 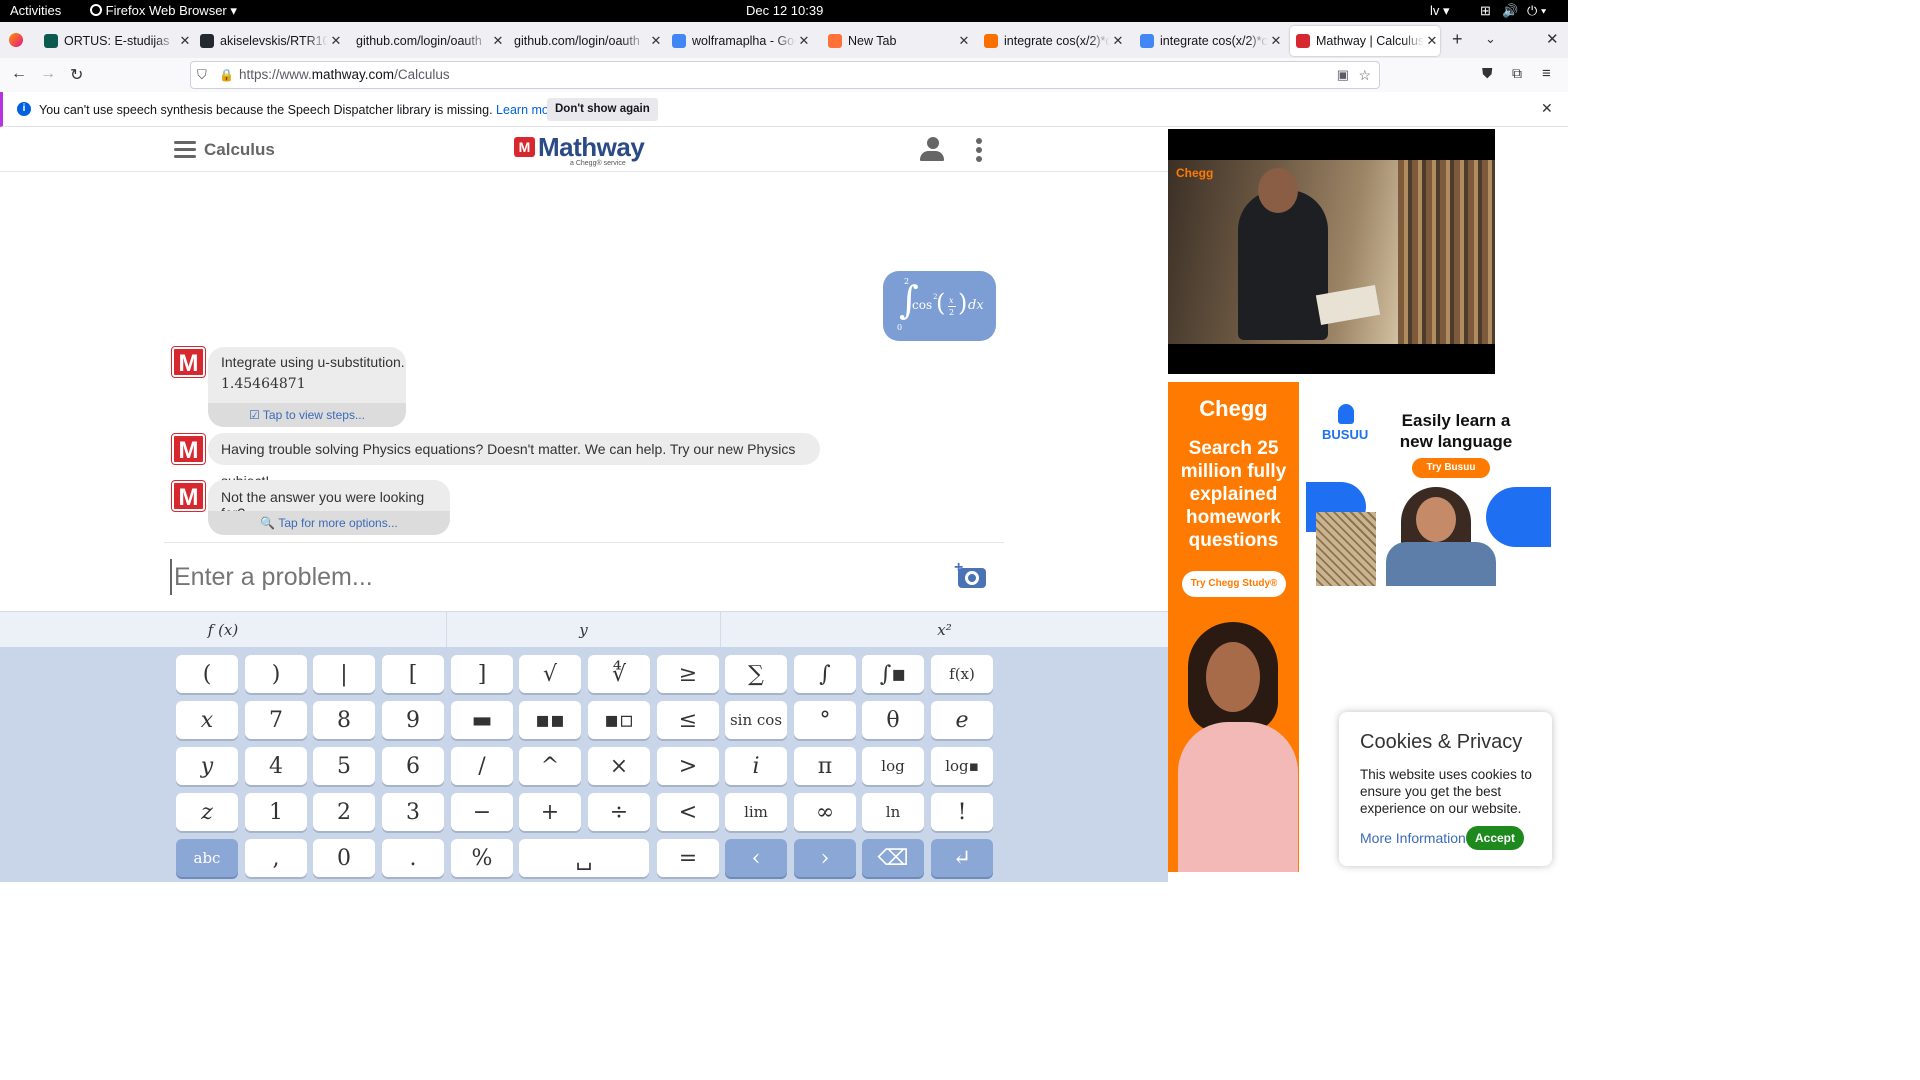 What do you see at coordinates (202, 75) in the screenshot?
I see `shield-icon: ⛉` at bounding box center [202, 75].